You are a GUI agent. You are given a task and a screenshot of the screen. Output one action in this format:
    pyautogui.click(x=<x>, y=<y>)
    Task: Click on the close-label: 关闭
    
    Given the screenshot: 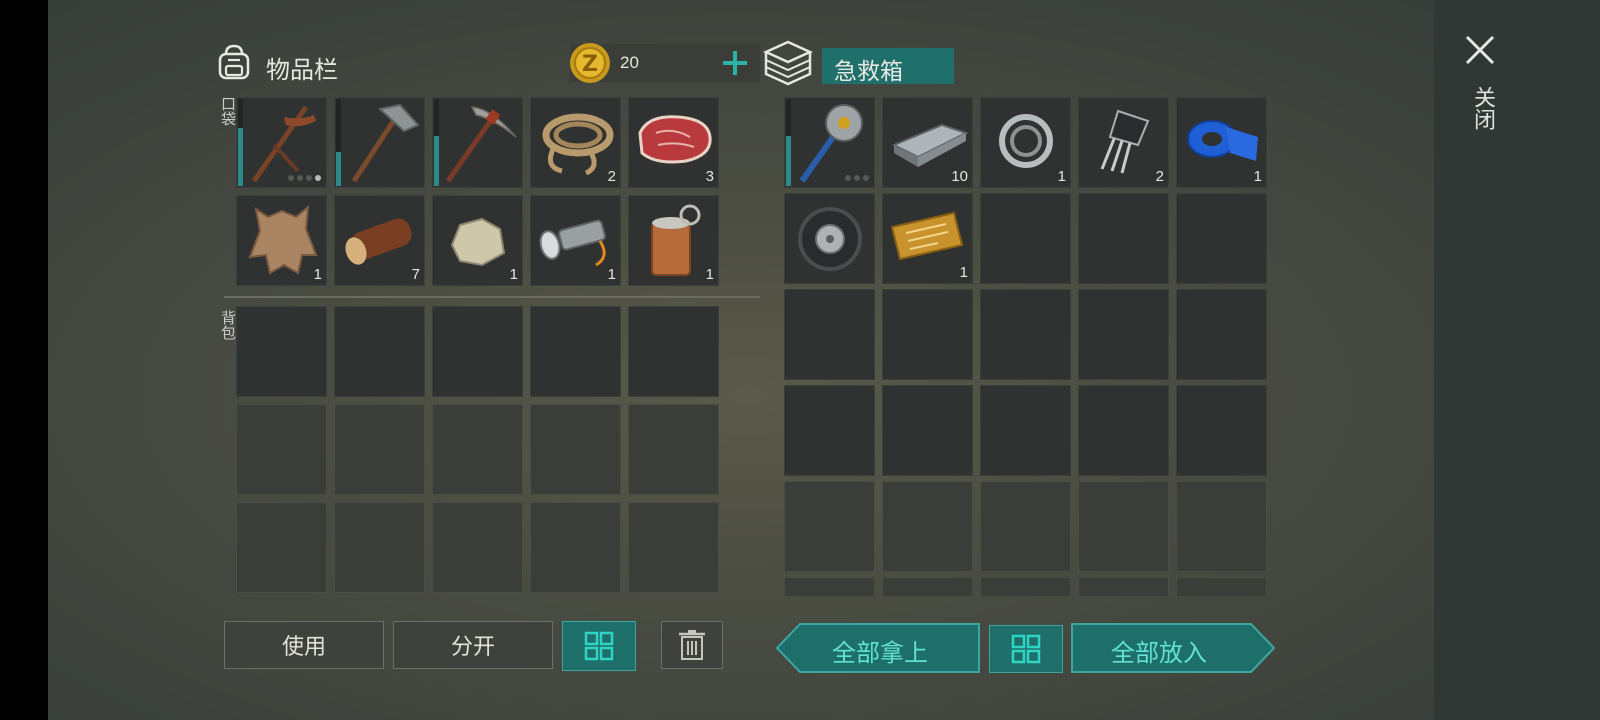 What is the action you would take?
    pyautogui.click(x=1482, y=108)
    